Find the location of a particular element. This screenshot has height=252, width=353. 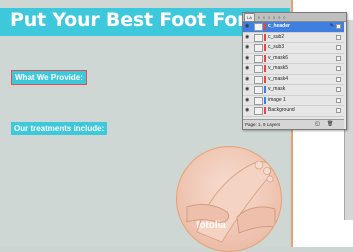

layers-list: ◉ c_header ✎ ◉ c_sub2 ◉ c_sub3 ◉ v_mask6 is located at coordinates (293, 69).